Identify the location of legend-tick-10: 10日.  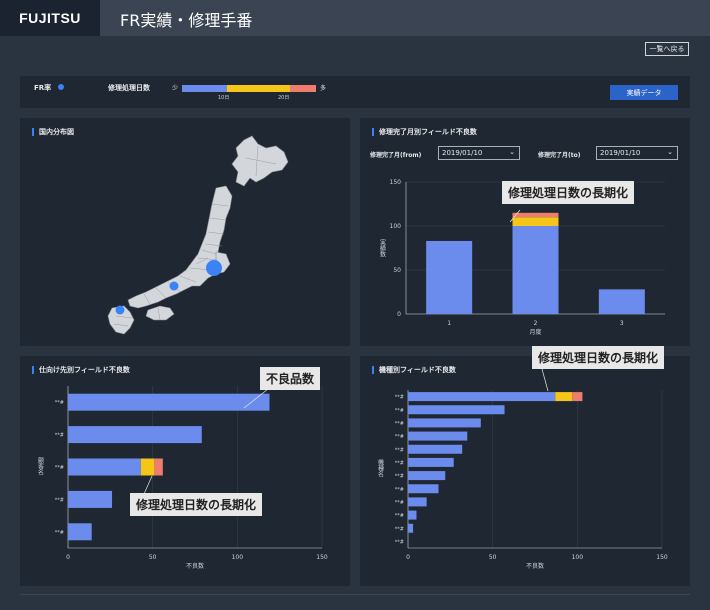
(224, 98).